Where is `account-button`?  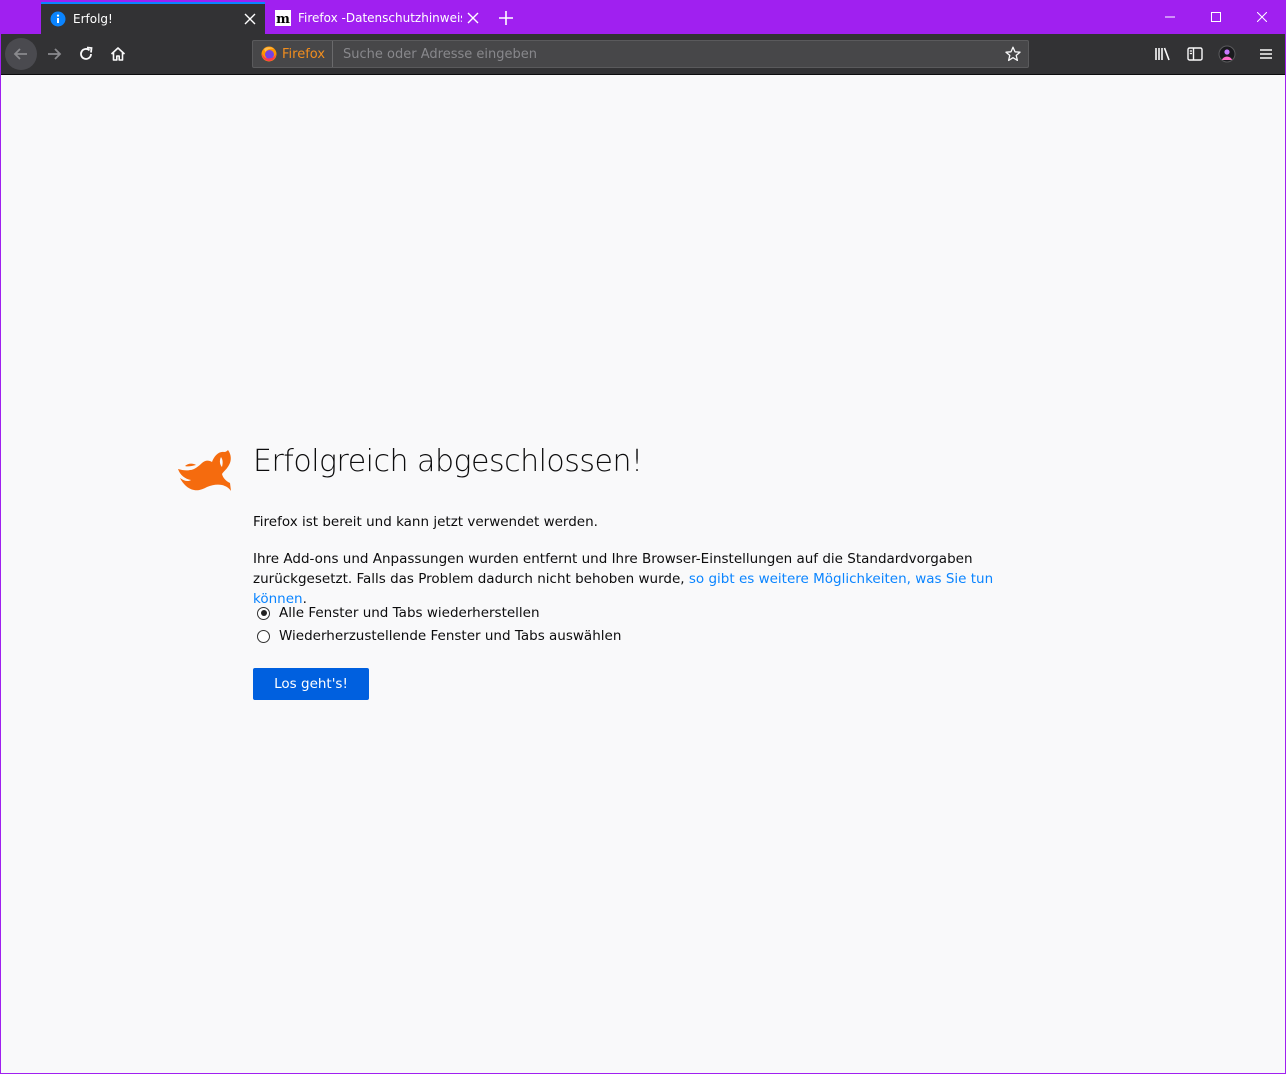 account-button is located at coordinates (1227, 54).